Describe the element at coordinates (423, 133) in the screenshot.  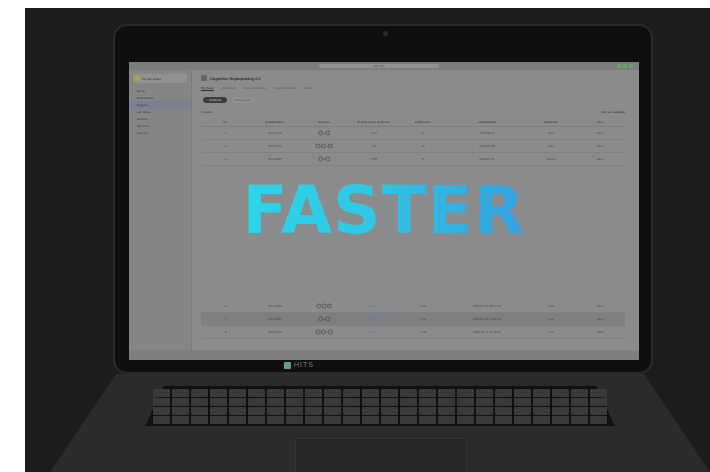
I see `cell-count: 12` at that location.